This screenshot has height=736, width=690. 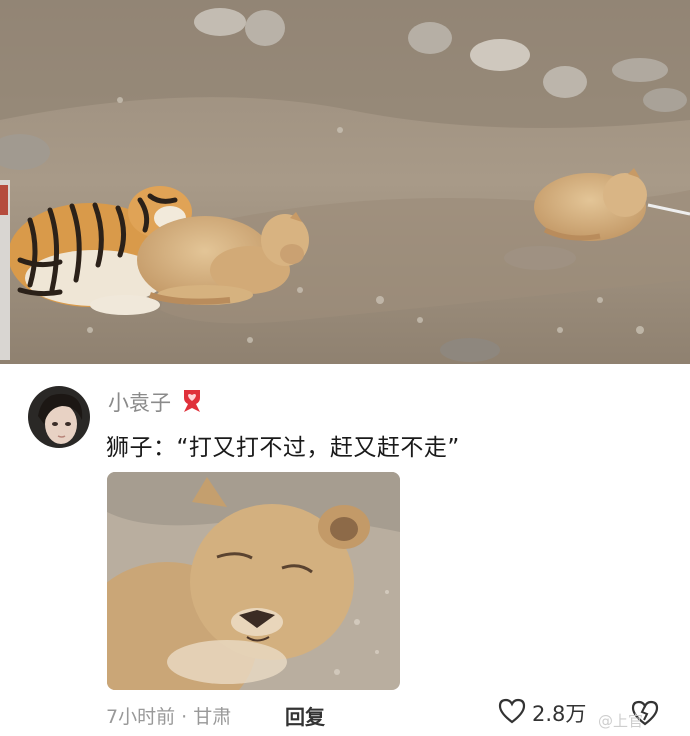 I want to click on comment-image, so click(x=253, y=581).